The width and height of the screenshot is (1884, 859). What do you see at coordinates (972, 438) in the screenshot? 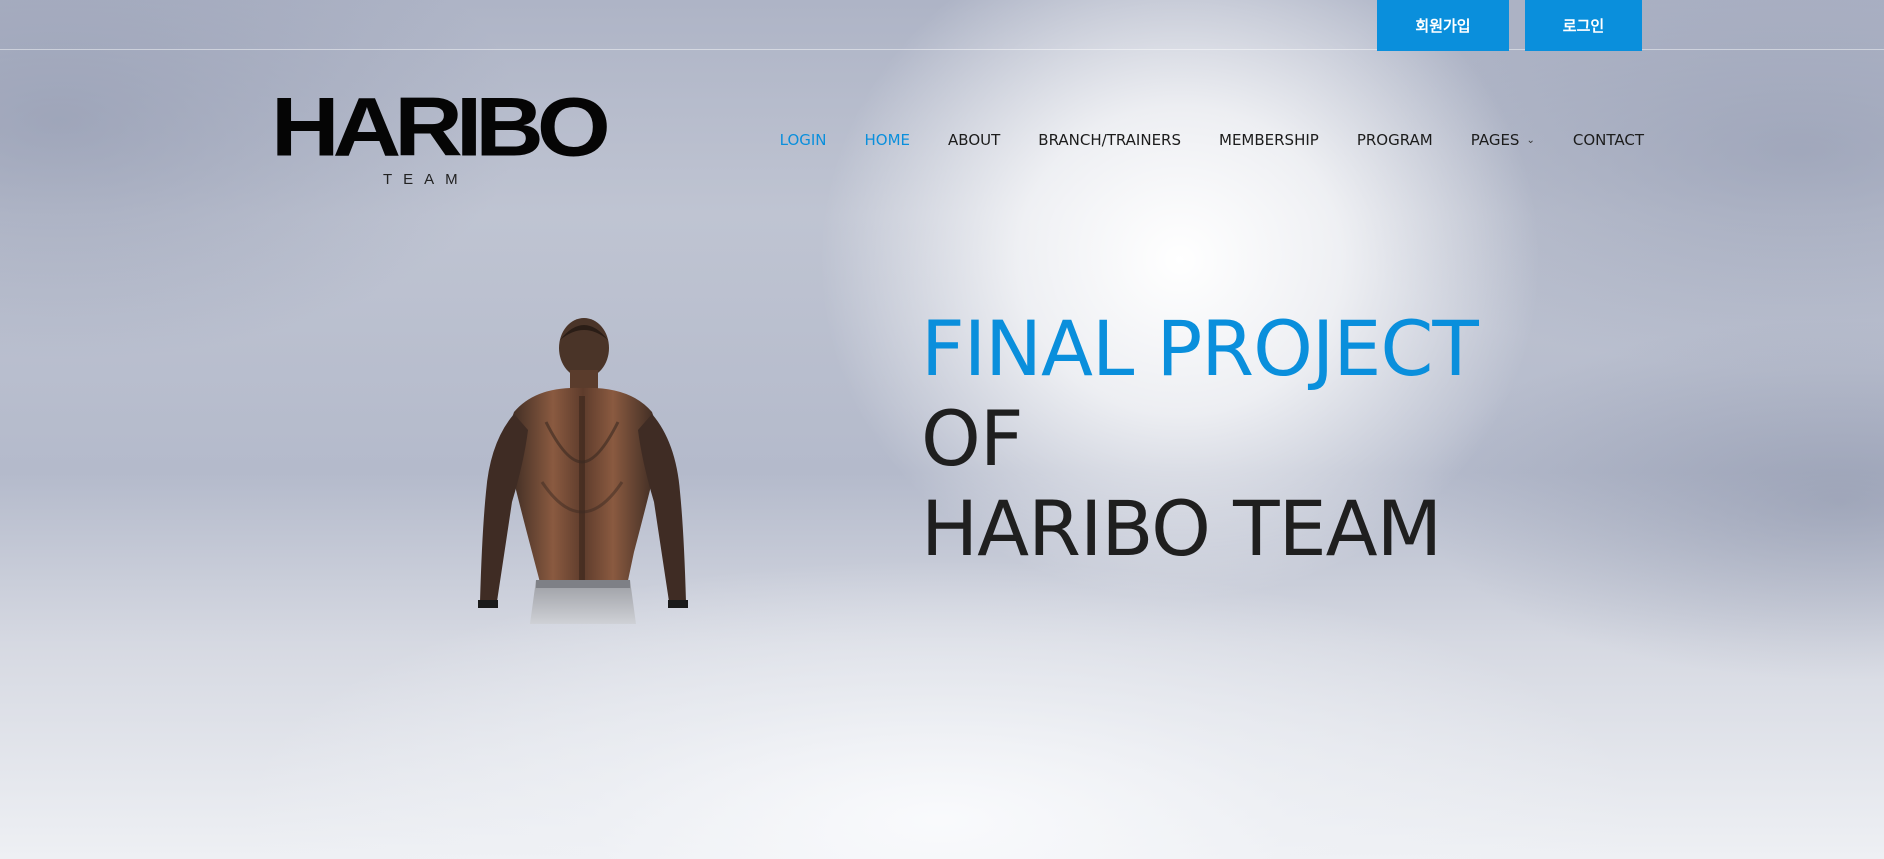
I see `hero-line-of: OF` at bounding box center [972, 438].